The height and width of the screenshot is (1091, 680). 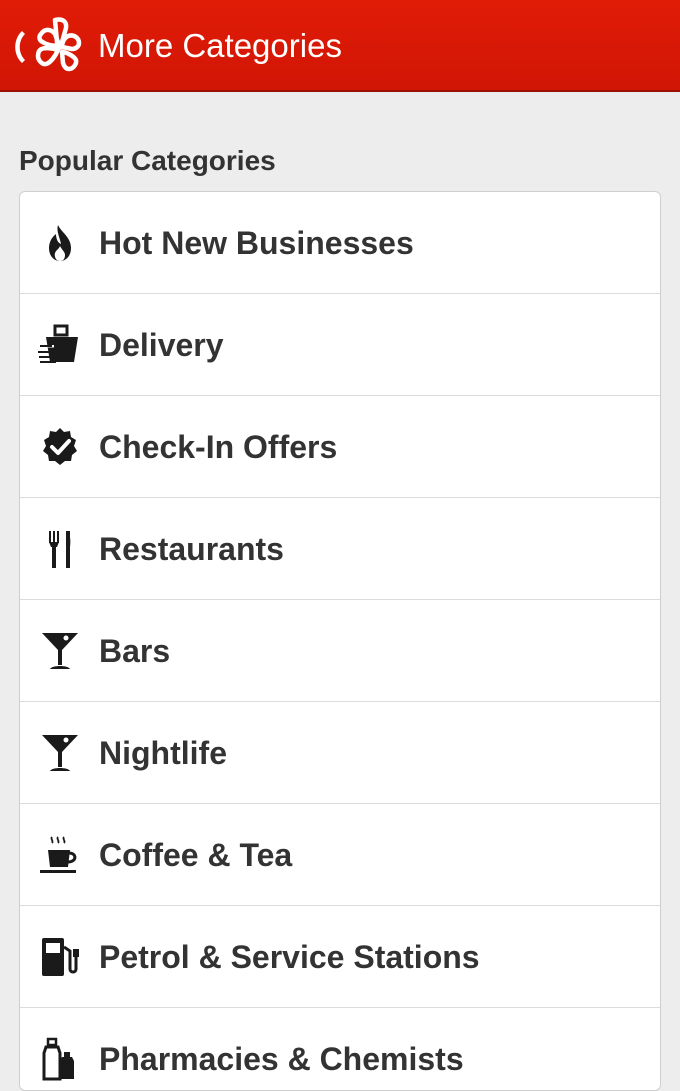 What do you see at coordinates (59, 45) in the screenshot?
I see `yelp-burst-logo-icon` at bounding box center [59, 45].